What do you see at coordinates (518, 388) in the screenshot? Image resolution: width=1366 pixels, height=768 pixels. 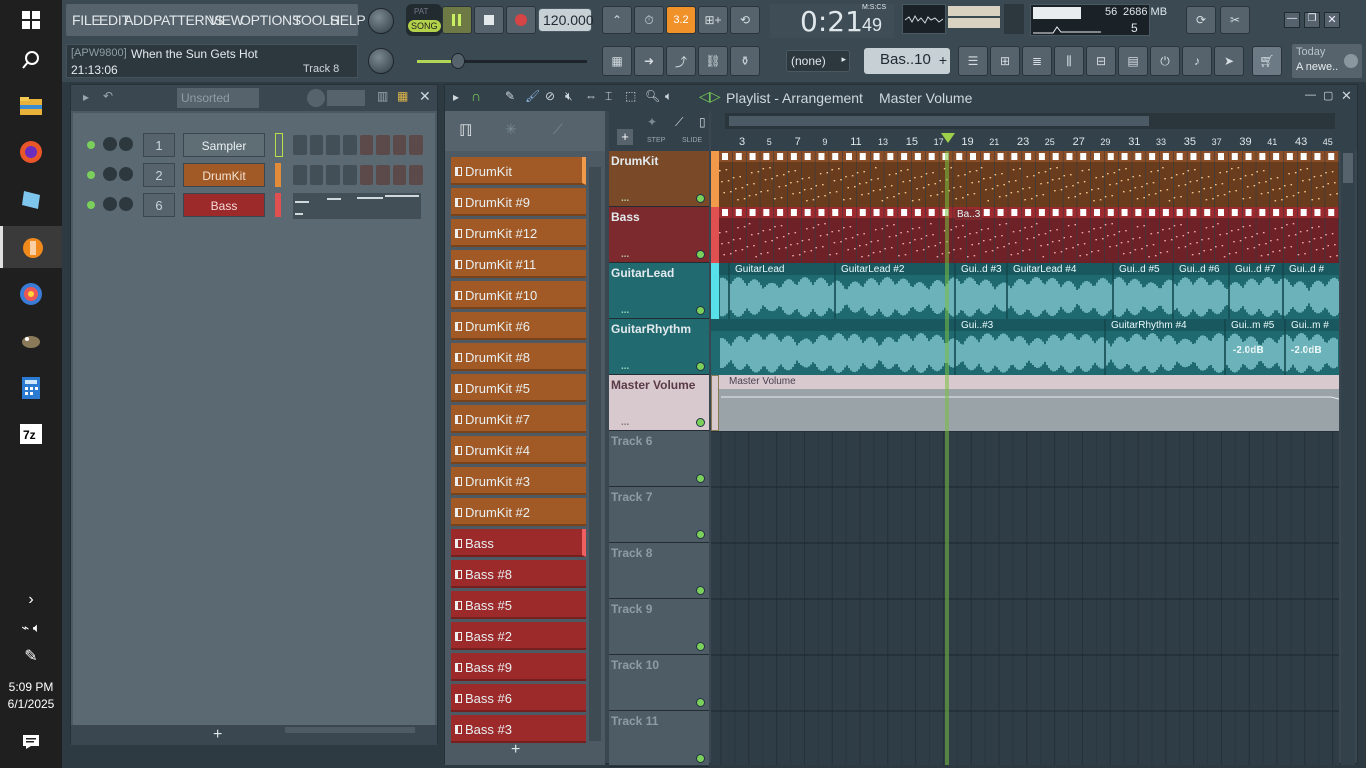 I see `picker-item: DrumKit #5` at bounding box center [518, 388].